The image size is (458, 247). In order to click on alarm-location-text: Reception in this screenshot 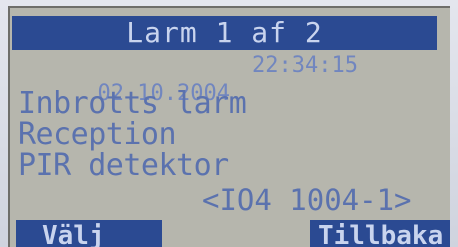, I will do `click(97, 134)`.